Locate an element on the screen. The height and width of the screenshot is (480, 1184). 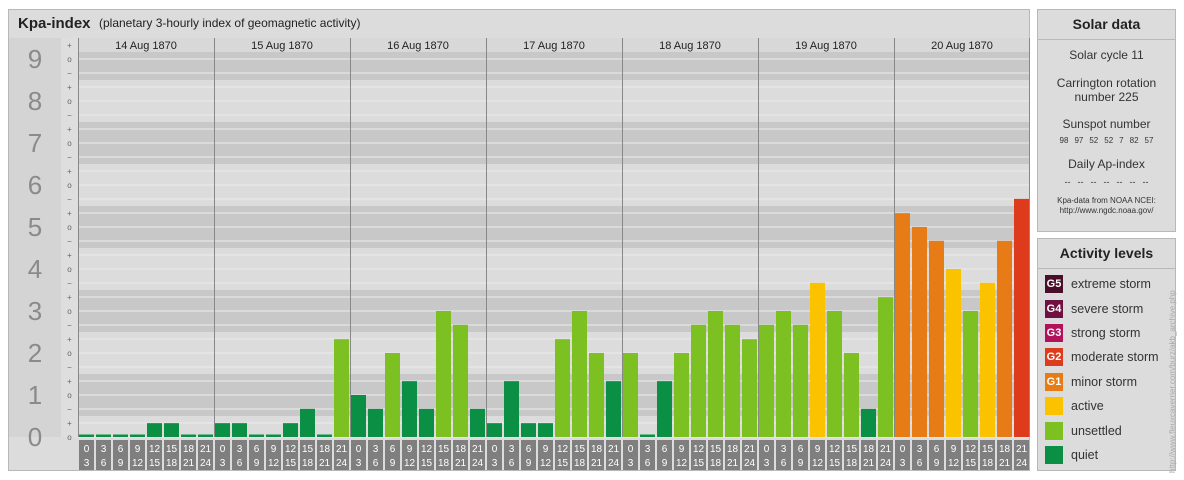
y-tick-label: 3 is located at coordinates (35, 311).